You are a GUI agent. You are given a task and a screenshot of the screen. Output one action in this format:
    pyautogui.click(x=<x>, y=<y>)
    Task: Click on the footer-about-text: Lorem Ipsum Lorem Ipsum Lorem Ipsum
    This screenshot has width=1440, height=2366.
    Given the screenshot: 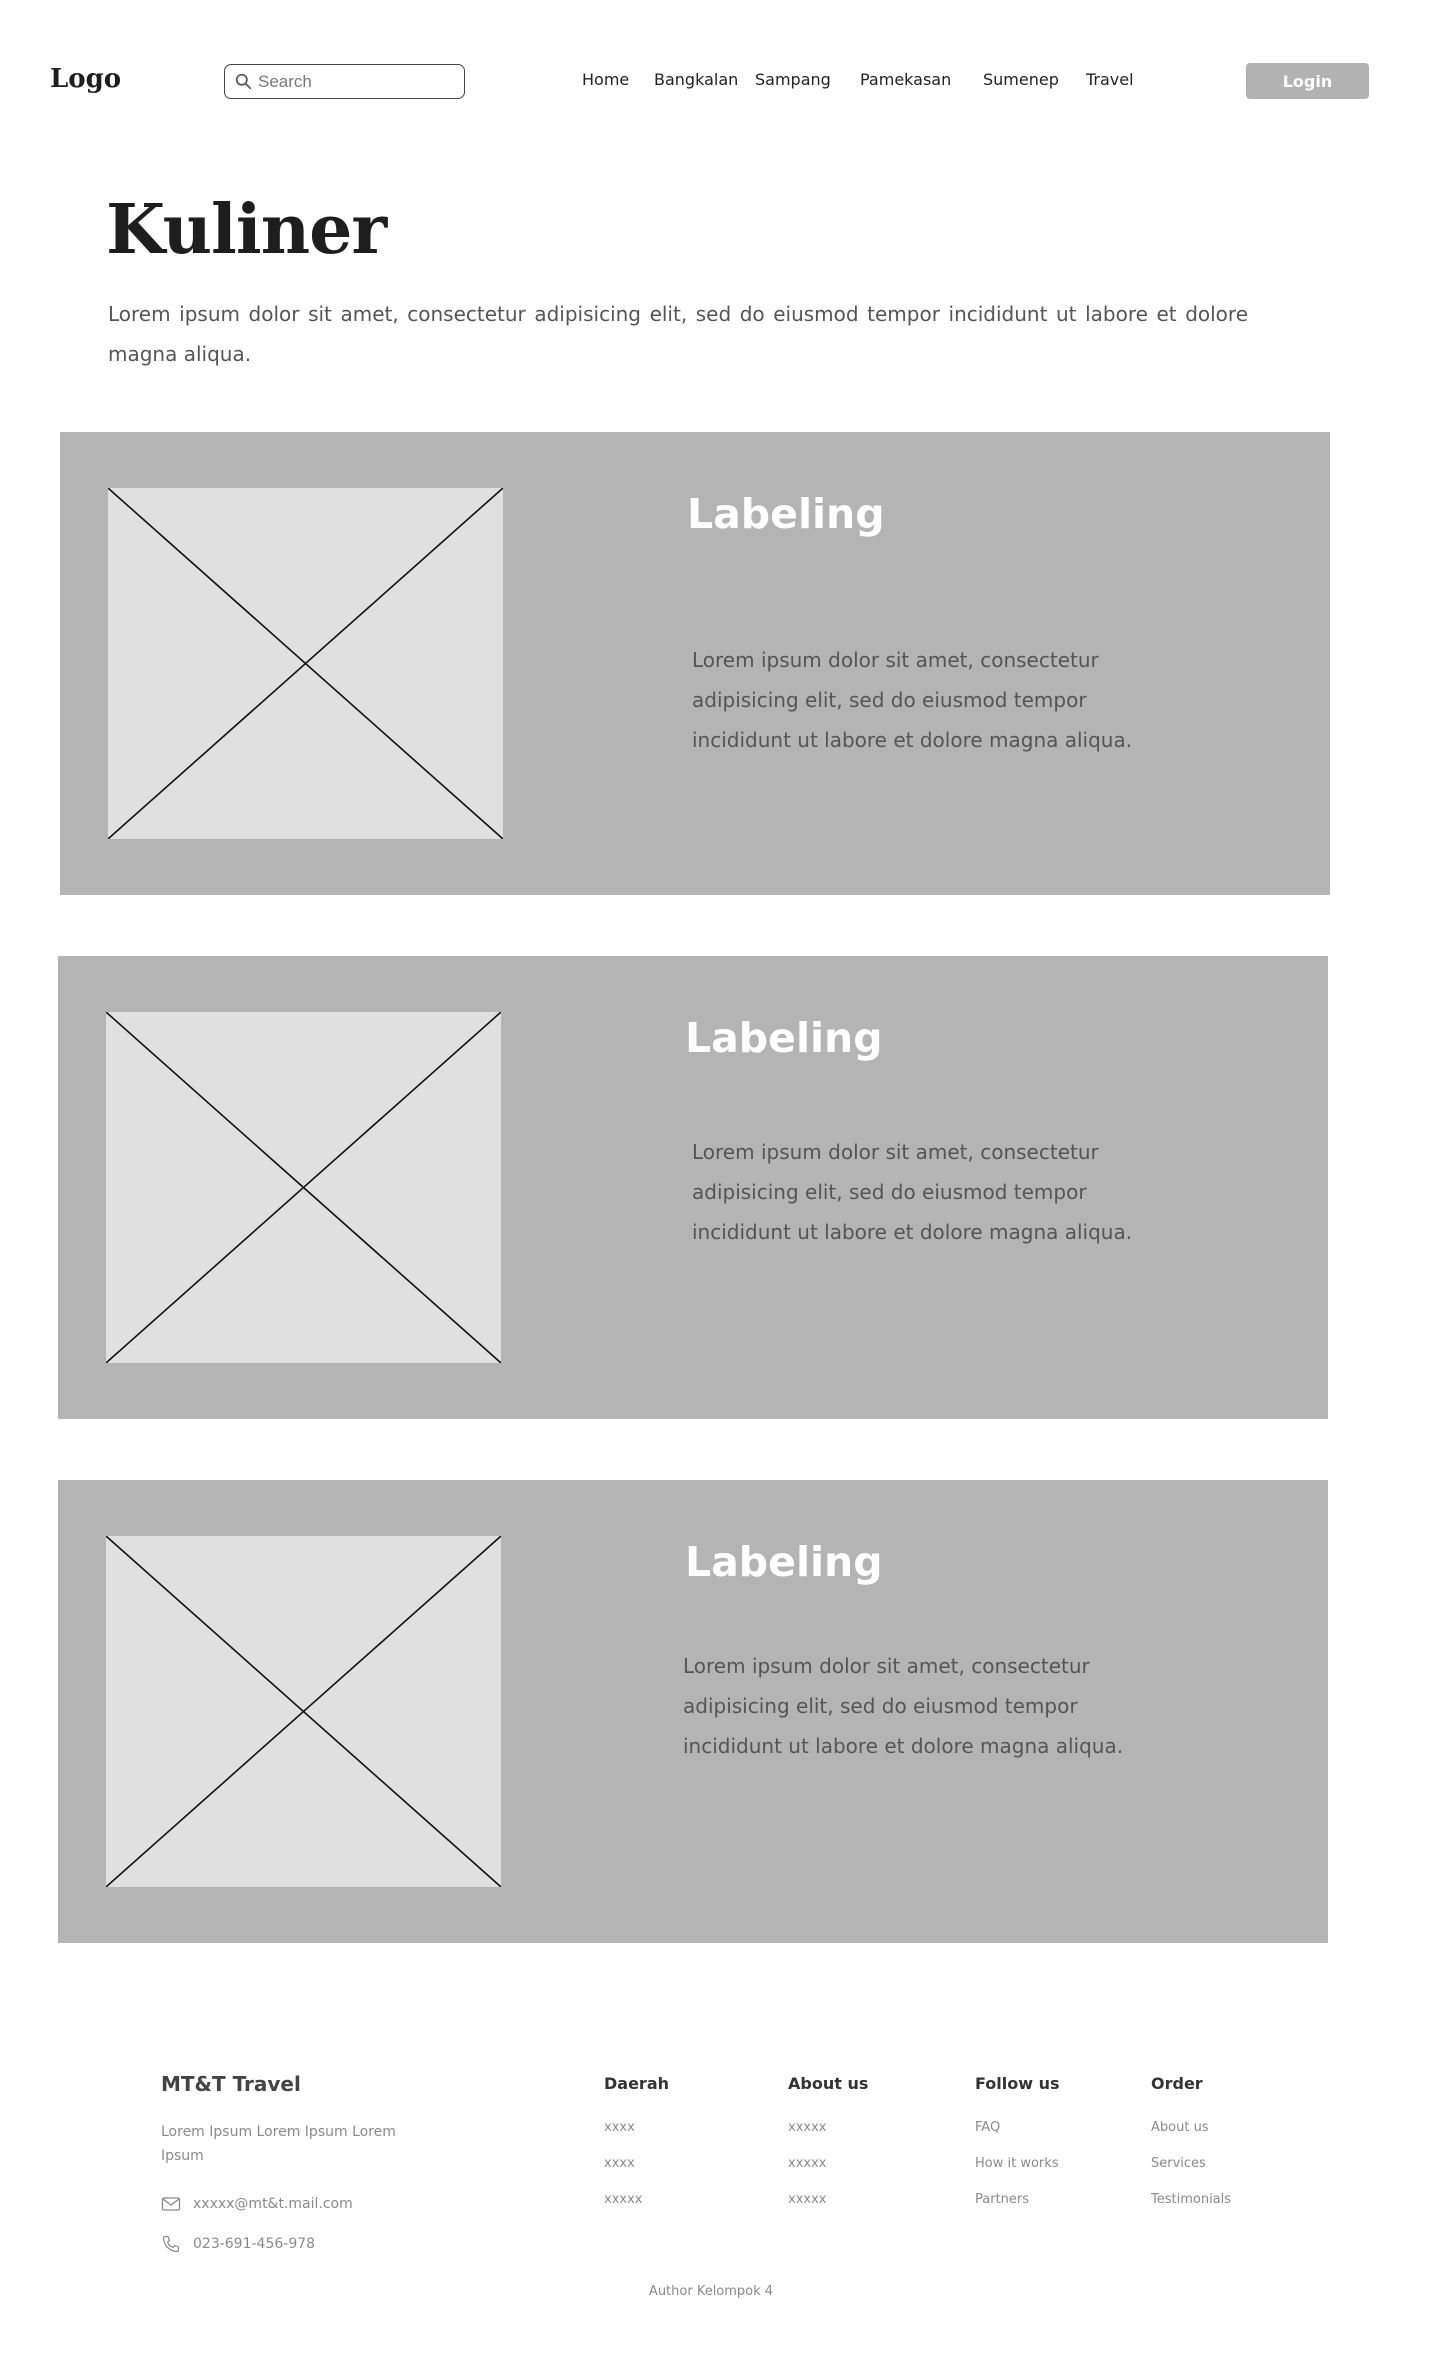 What is the action you would take?
    pyautogui.click(x=278, y=2144)
    